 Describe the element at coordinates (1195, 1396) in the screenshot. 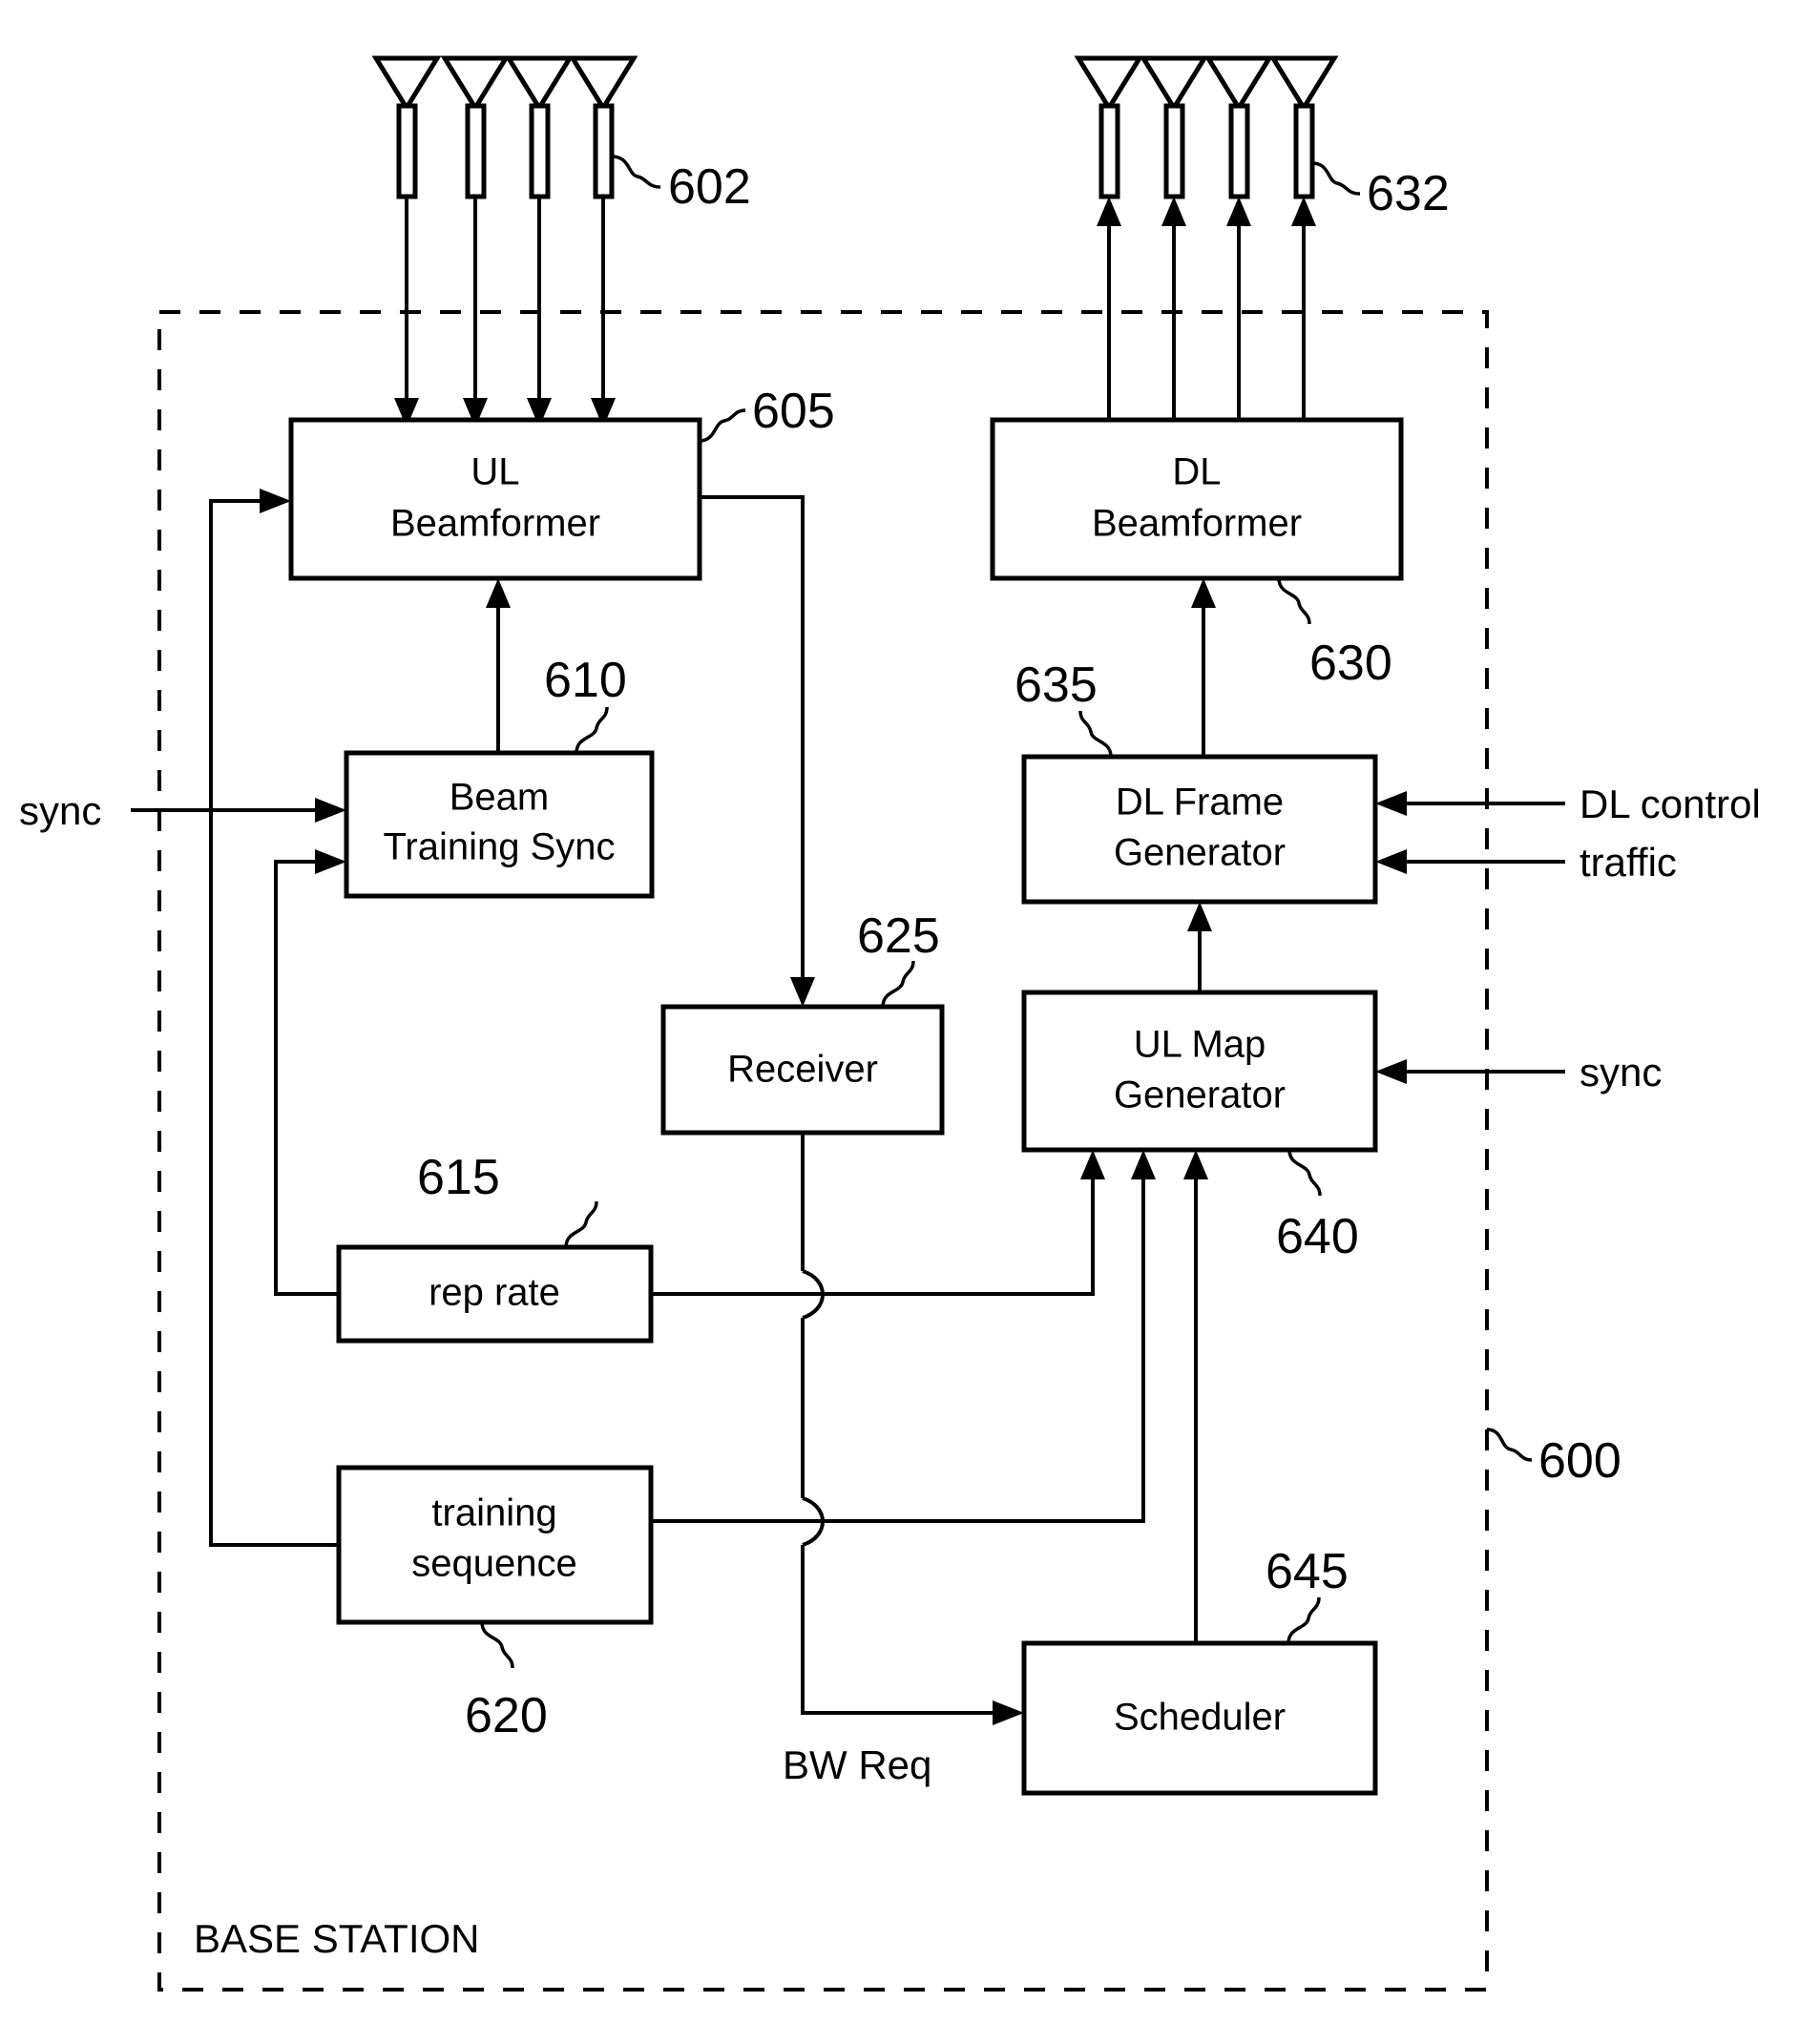

I see `wire-scheduler-to-ulmap` at that location.